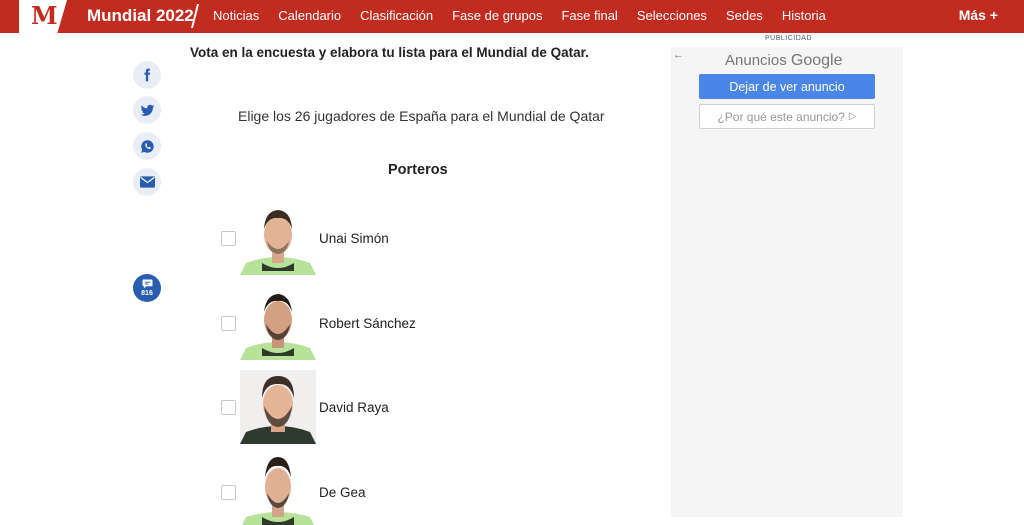 The image size is (1024, 525). I want to click on nav-item-selecciones: Selecciones, so click(672, 16).